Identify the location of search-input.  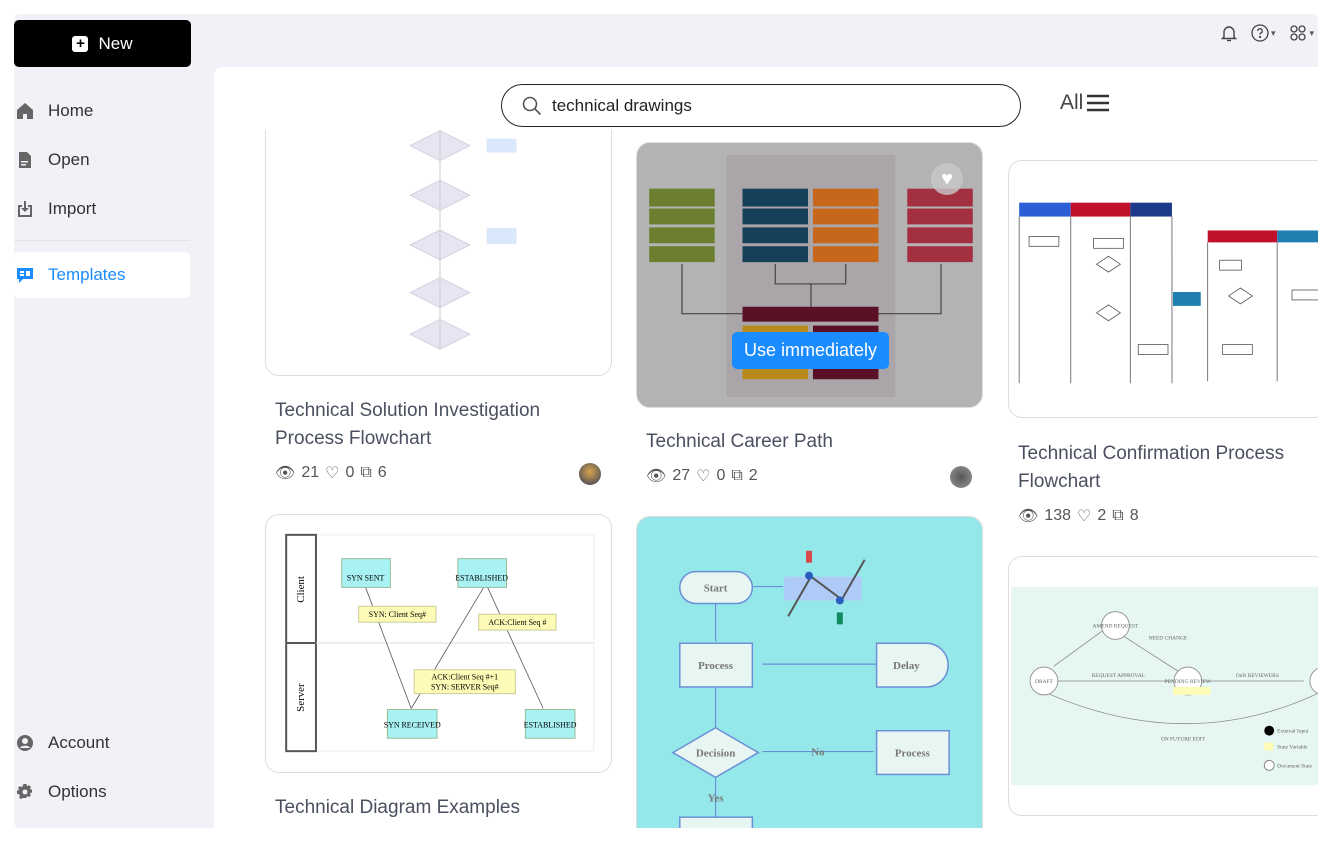
(772, 105).